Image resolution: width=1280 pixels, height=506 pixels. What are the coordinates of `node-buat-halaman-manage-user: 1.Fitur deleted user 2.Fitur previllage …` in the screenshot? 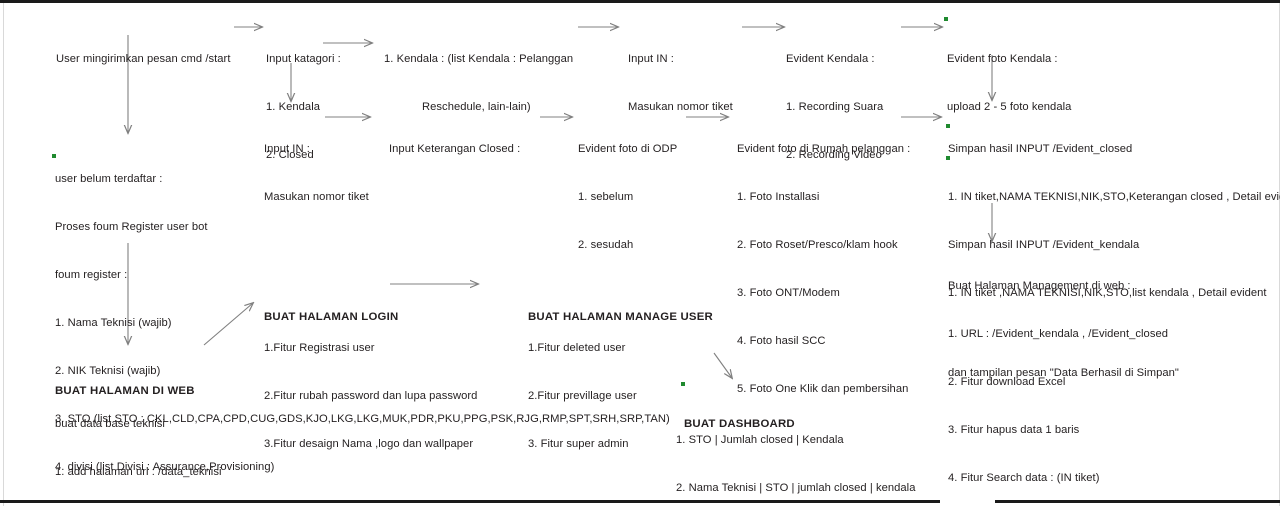 It's located at (582, 396).